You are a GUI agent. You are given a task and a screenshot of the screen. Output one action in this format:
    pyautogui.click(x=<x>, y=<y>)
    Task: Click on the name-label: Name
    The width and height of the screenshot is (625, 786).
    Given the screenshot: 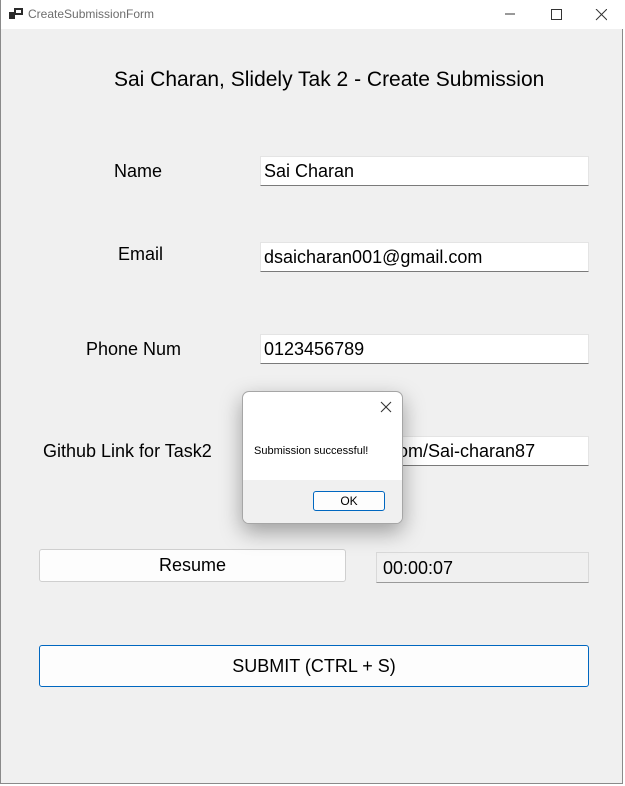 What is the action you would take?
    pyautogui.click(x=138, y=171)
    